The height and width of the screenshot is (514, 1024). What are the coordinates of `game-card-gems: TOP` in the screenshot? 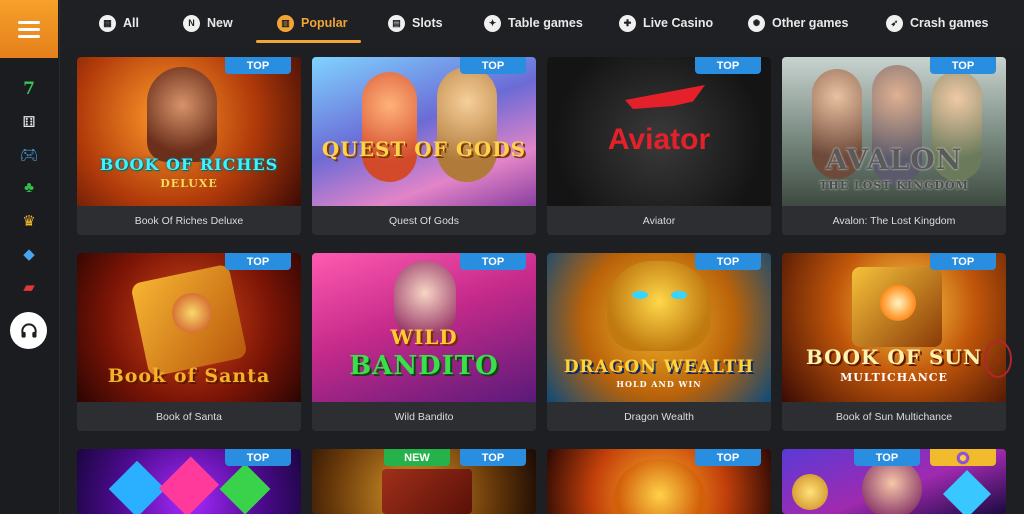 It's located at (189, 481).